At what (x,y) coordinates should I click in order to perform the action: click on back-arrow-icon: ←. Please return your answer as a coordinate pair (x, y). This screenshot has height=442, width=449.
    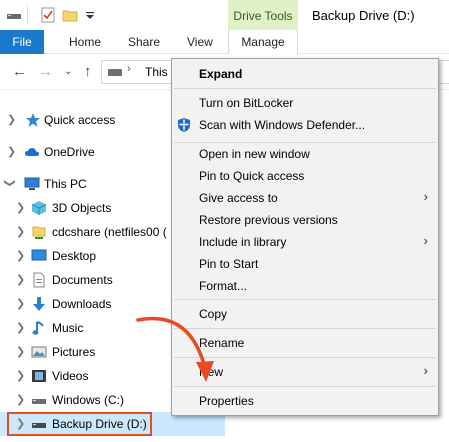
    Looking at the image, I should click on (19, 71).